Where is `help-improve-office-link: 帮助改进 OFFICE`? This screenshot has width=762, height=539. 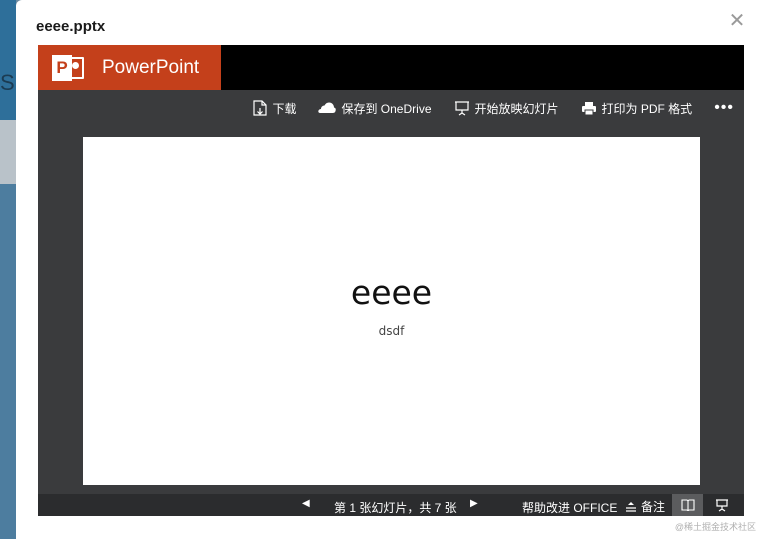
help-improve-office-link: 帮助改进 OFFICE is located at coordinates (569, 507).